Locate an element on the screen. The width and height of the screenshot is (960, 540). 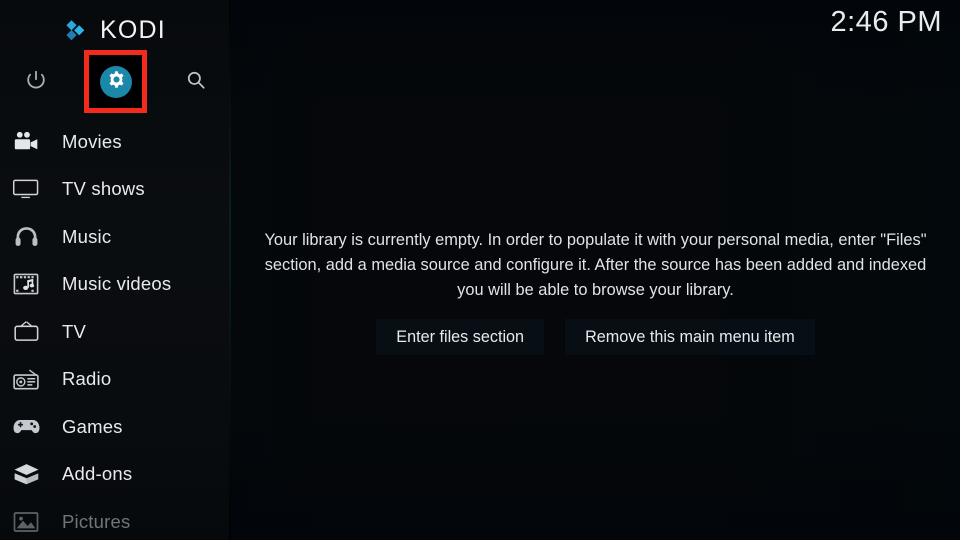
power-icon is located at coordinates (36, 82).